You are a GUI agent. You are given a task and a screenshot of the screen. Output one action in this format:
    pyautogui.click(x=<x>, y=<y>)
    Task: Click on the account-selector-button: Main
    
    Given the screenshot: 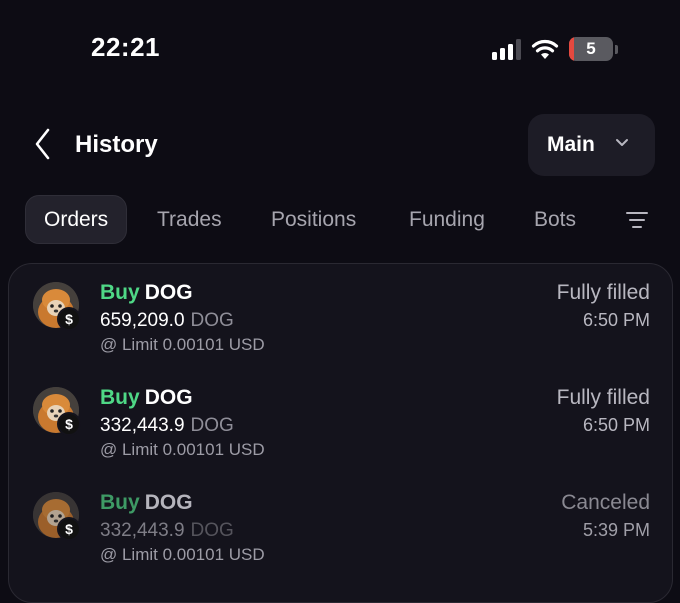 What is the action you would take?
    pyautogui.click(x=591, y=145)
    